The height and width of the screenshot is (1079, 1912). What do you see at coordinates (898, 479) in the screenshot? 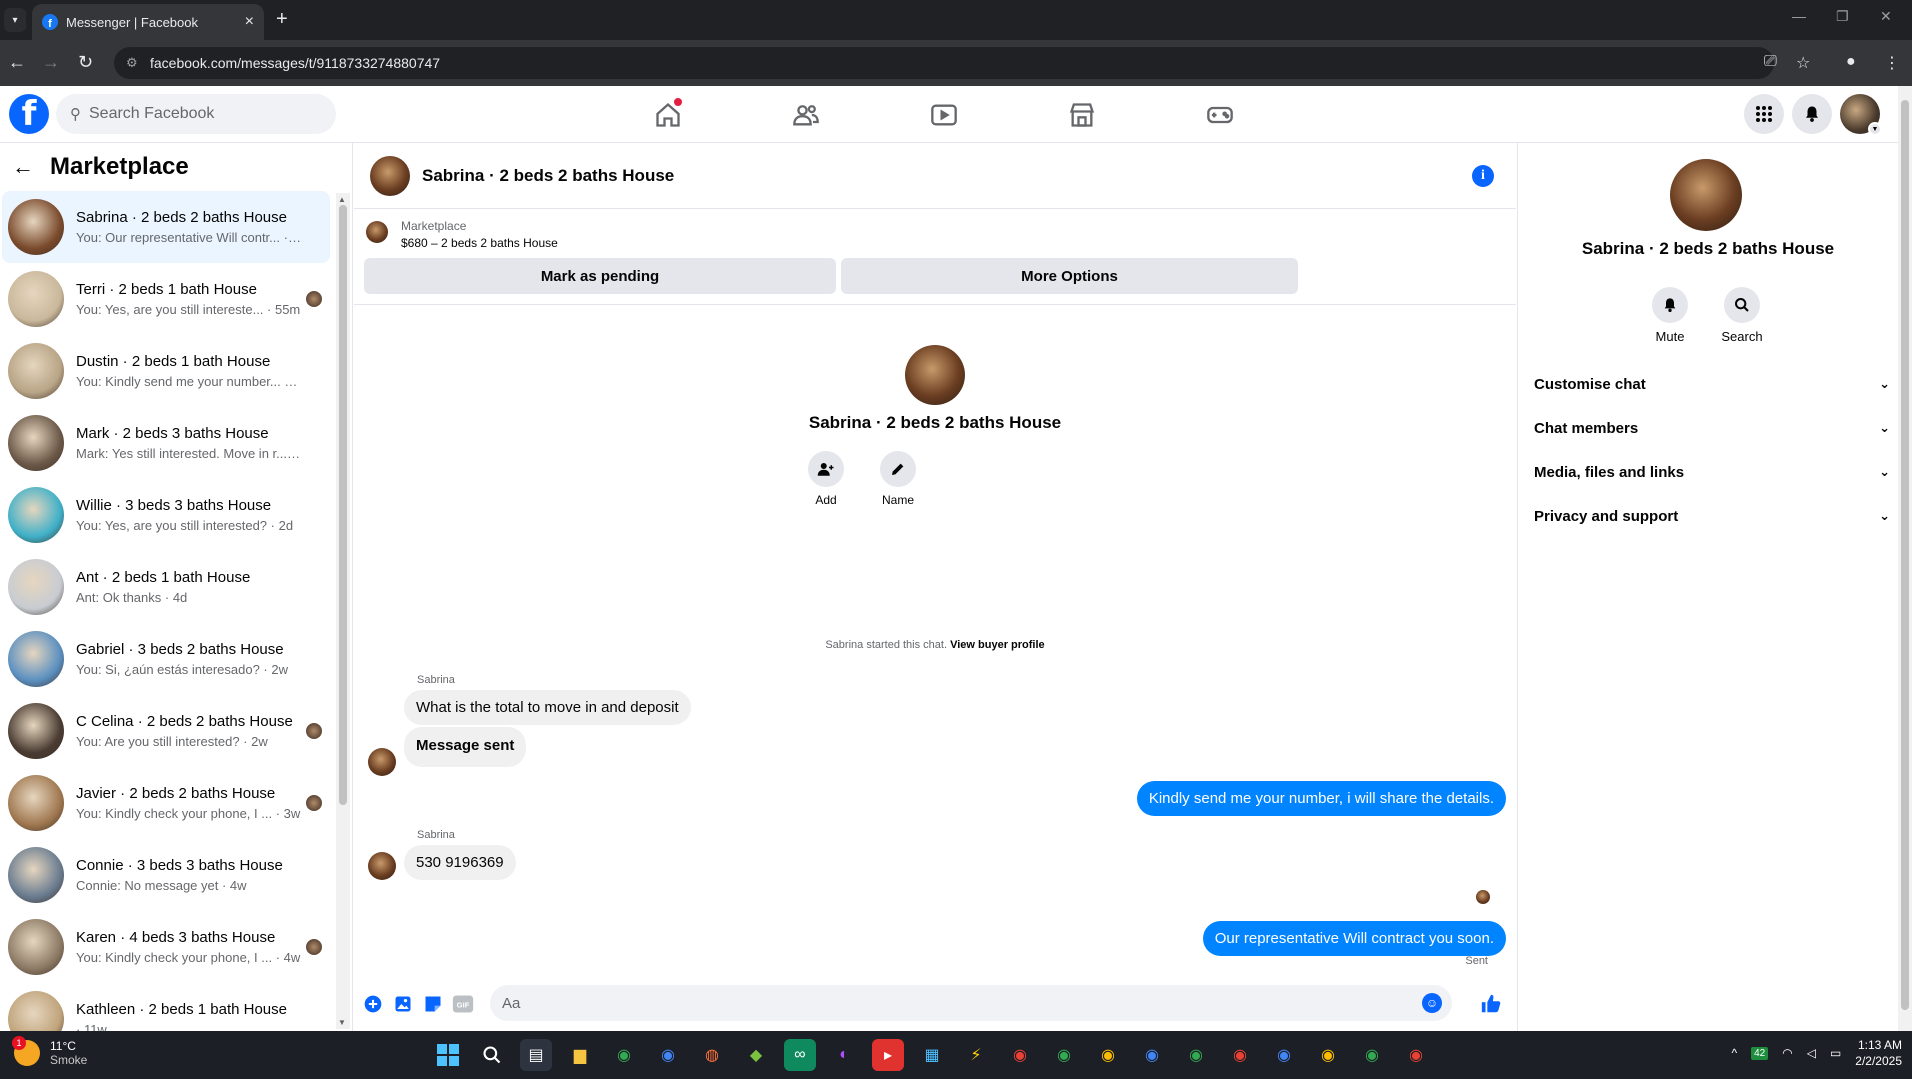
I see `name-chat-button: Name` at bounding box center [898, 479].